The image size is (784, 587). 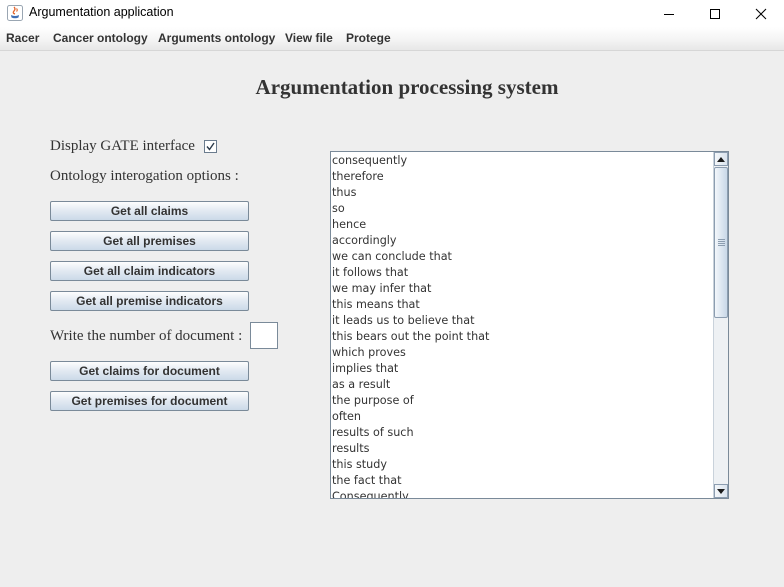 What do you see at coordinates (523, 305) in the screenshot?
I see `list-item: this means that` at bounding box center [523, 305].